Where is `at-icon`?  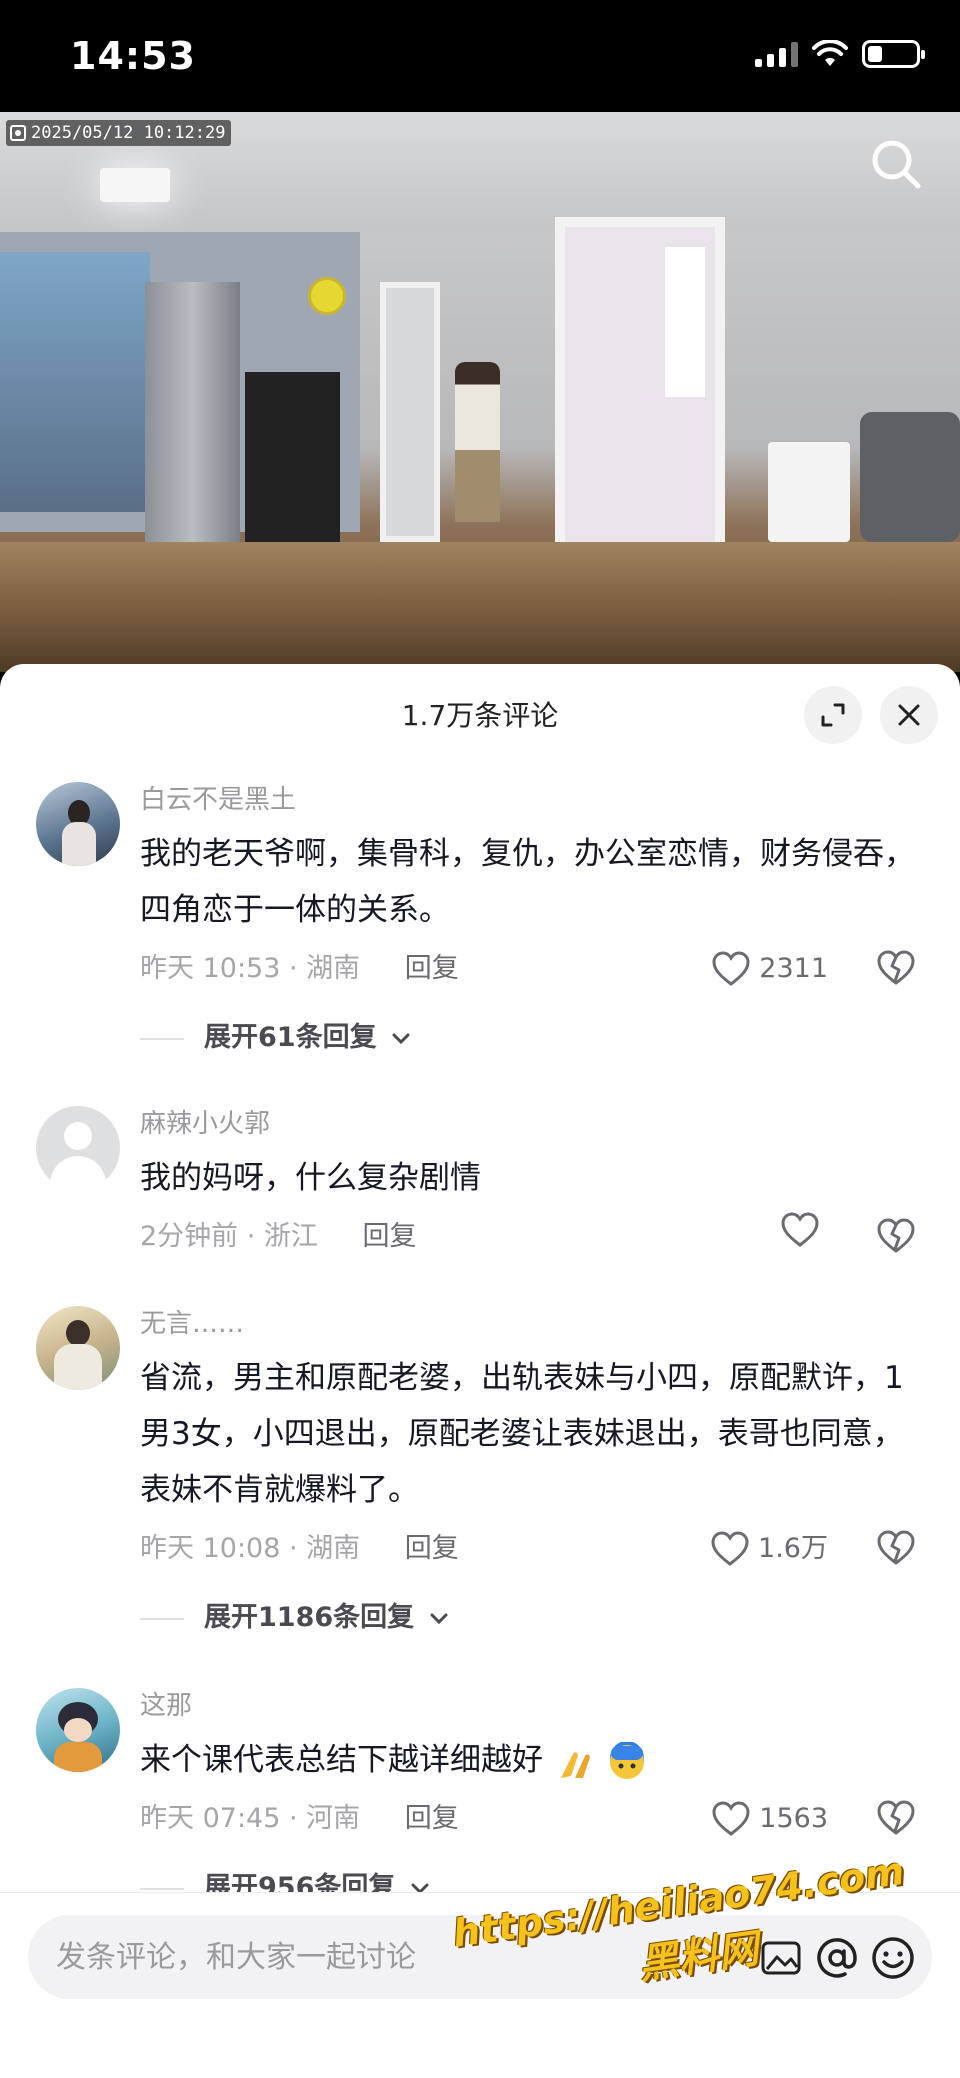
at-icon is located at coordinates (837, 1958).